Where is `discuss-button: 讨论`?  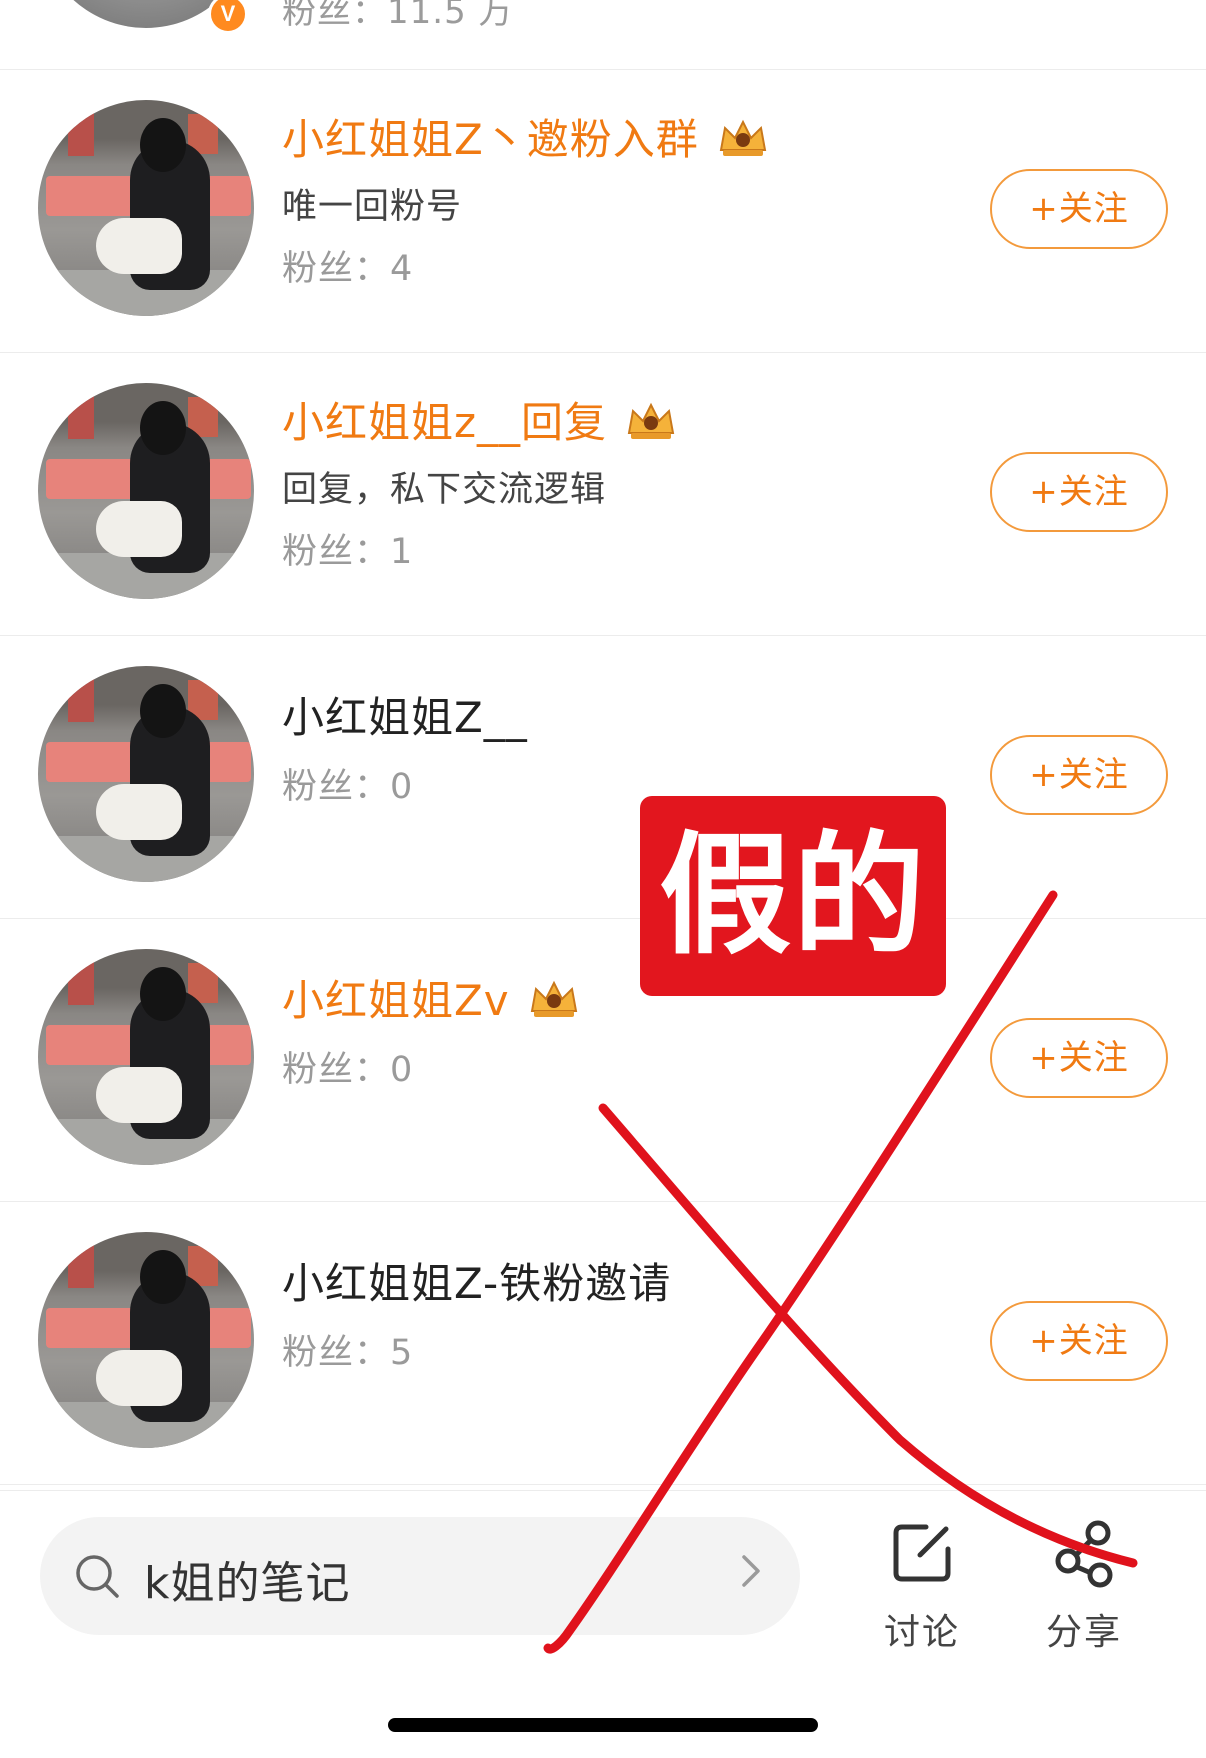 discuss-button: 讨论 is located at coordinates (922, 1585).